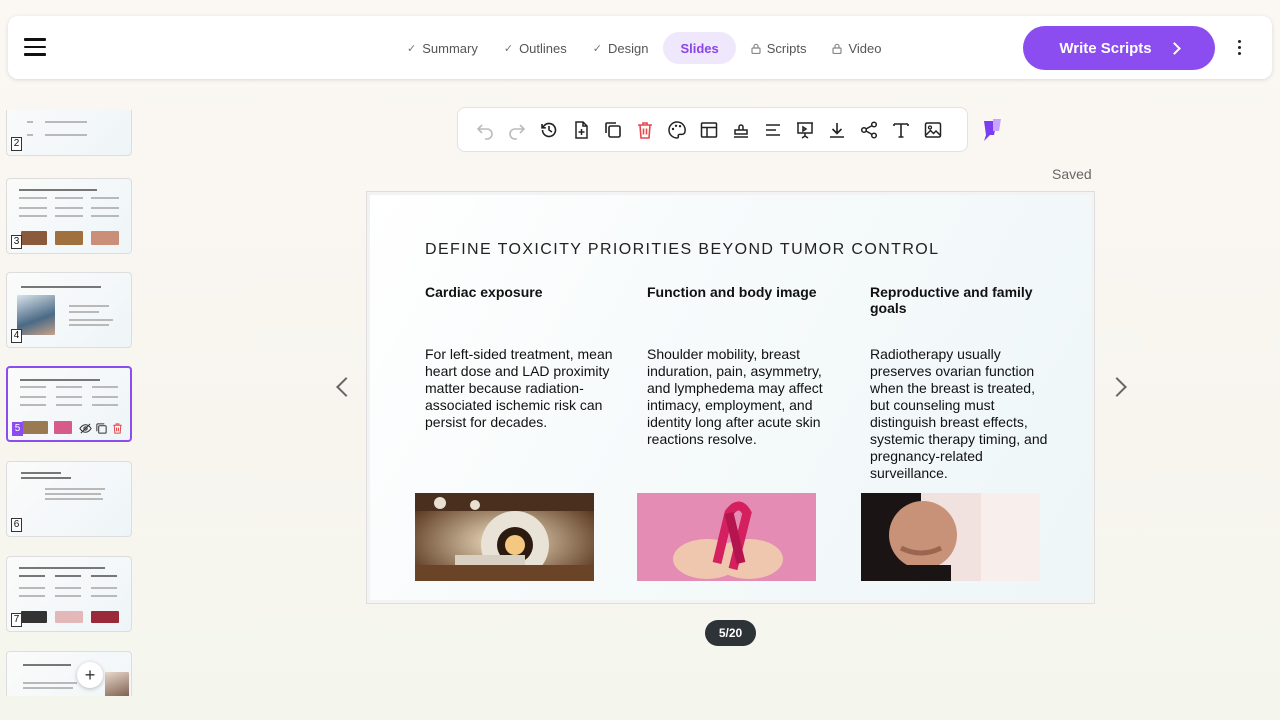  I want to click on tab-scripts: Scripts, so click(779, 48).